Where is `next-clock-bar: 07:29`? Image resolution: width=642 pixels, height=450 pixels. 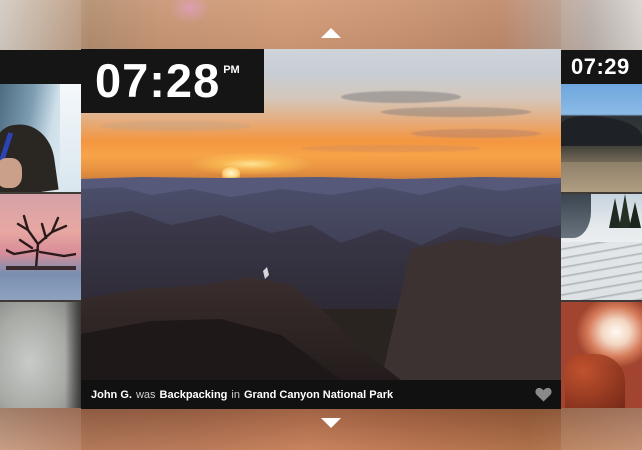
next-clock-bar: 07:29 is located at coordinates (601, 67).